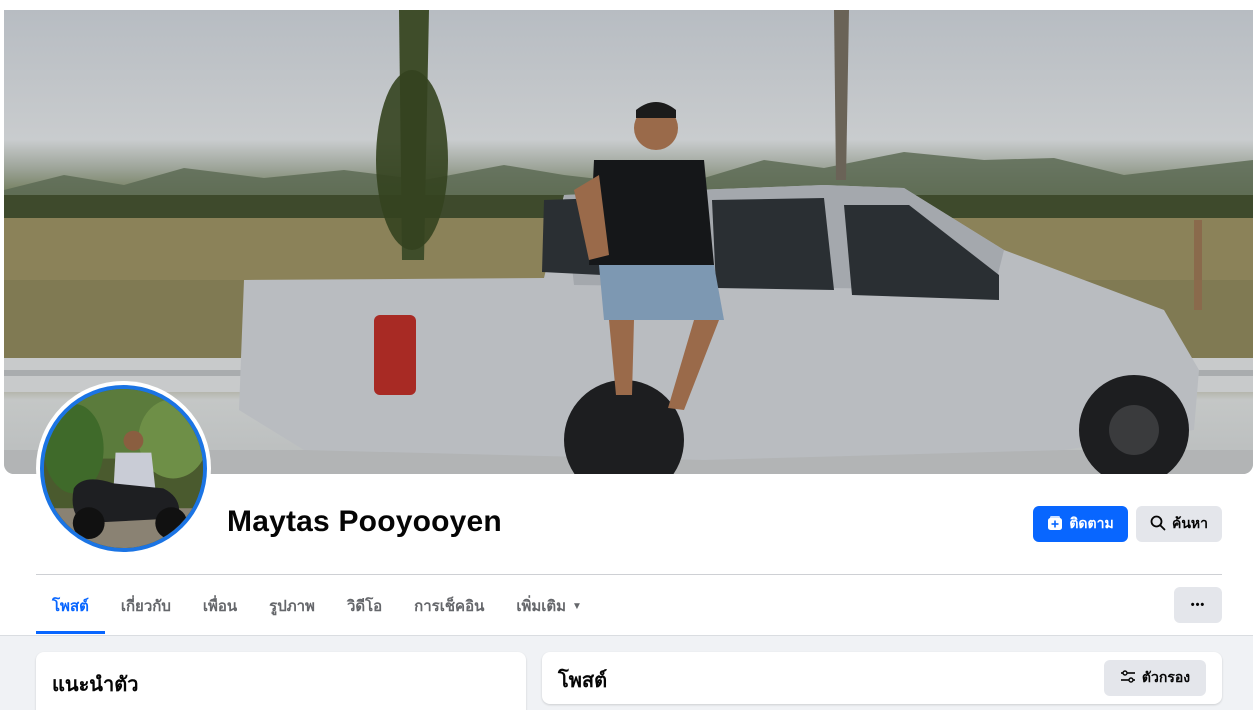 This screenshot has width=1253, height=710. I want to click on tab-more-label: เพิ่มเติม, so click(541, 606).